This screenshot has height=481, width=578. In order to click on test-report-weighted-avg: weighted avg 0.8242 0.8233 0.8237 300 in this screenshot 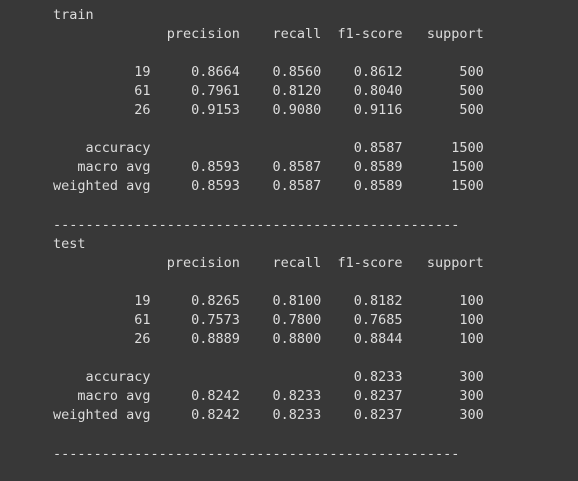, I will do `click(268, 415)`.